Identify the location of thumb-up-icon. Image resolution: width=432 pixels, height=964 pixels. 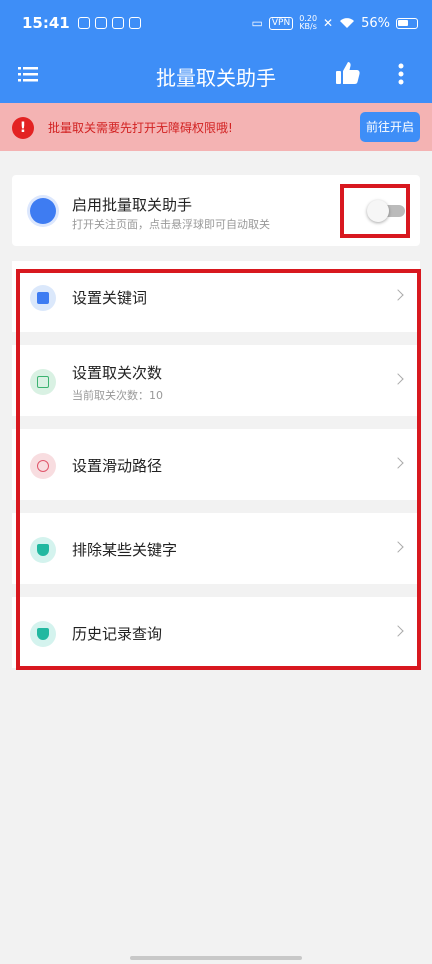
(348, 73).